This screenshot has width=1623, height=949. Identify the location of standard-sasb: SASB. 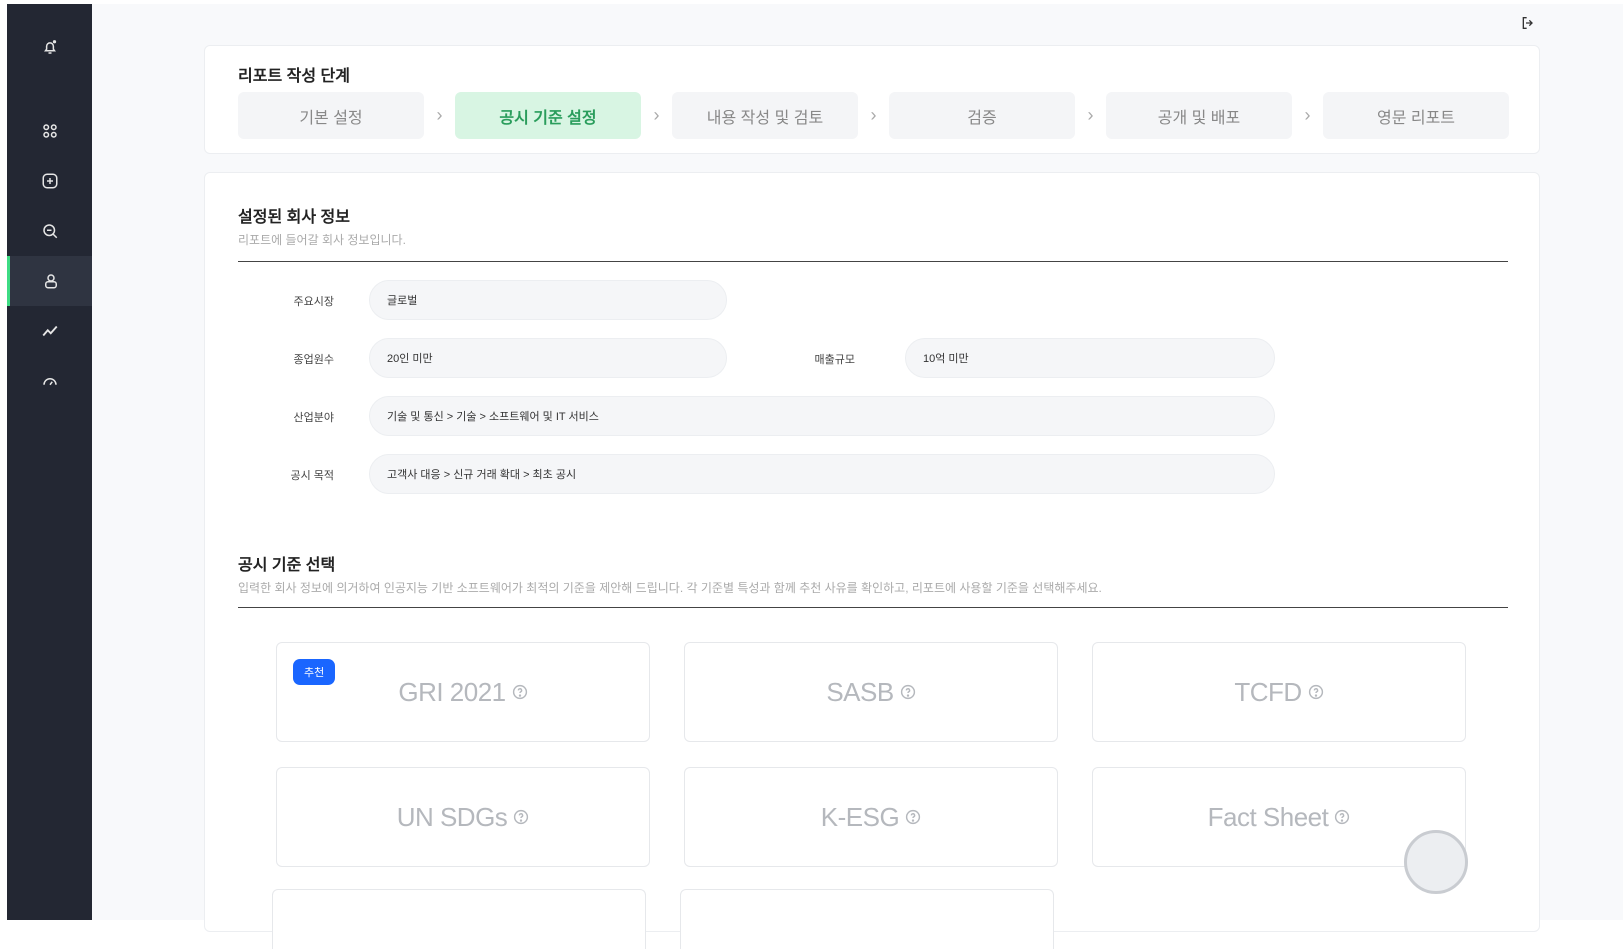
(871, 692).